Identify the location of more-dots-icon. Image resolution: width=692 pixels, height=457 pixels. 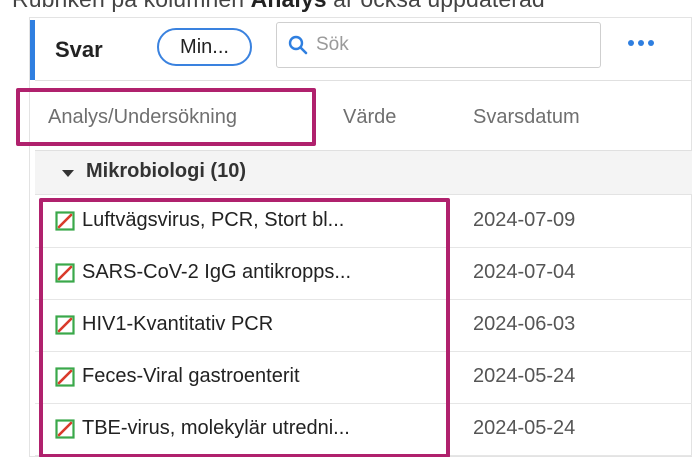
(641, 43).